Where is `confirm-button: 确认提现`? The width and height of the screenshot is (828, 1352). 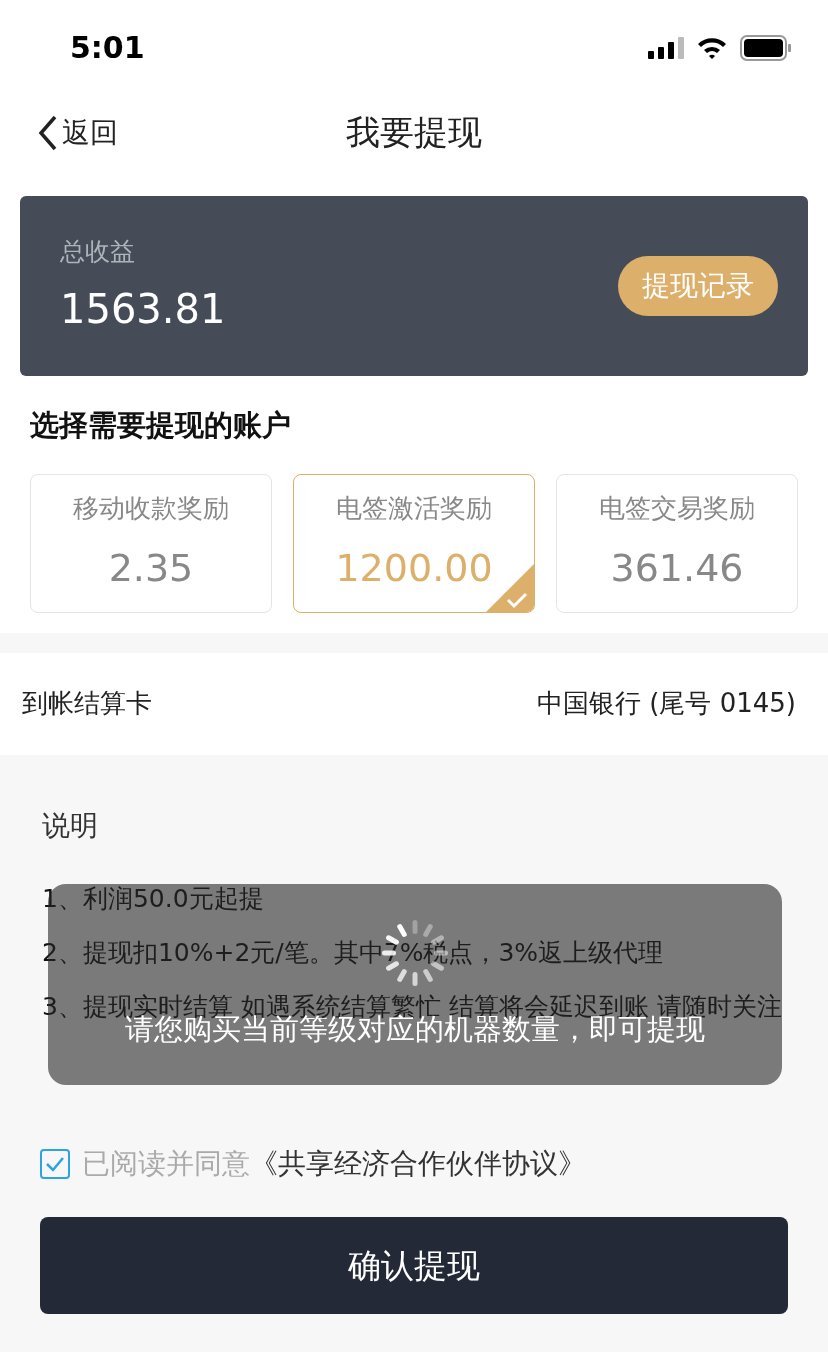 confirm-button: 确认提现 is located at coordinates (414, 1265).